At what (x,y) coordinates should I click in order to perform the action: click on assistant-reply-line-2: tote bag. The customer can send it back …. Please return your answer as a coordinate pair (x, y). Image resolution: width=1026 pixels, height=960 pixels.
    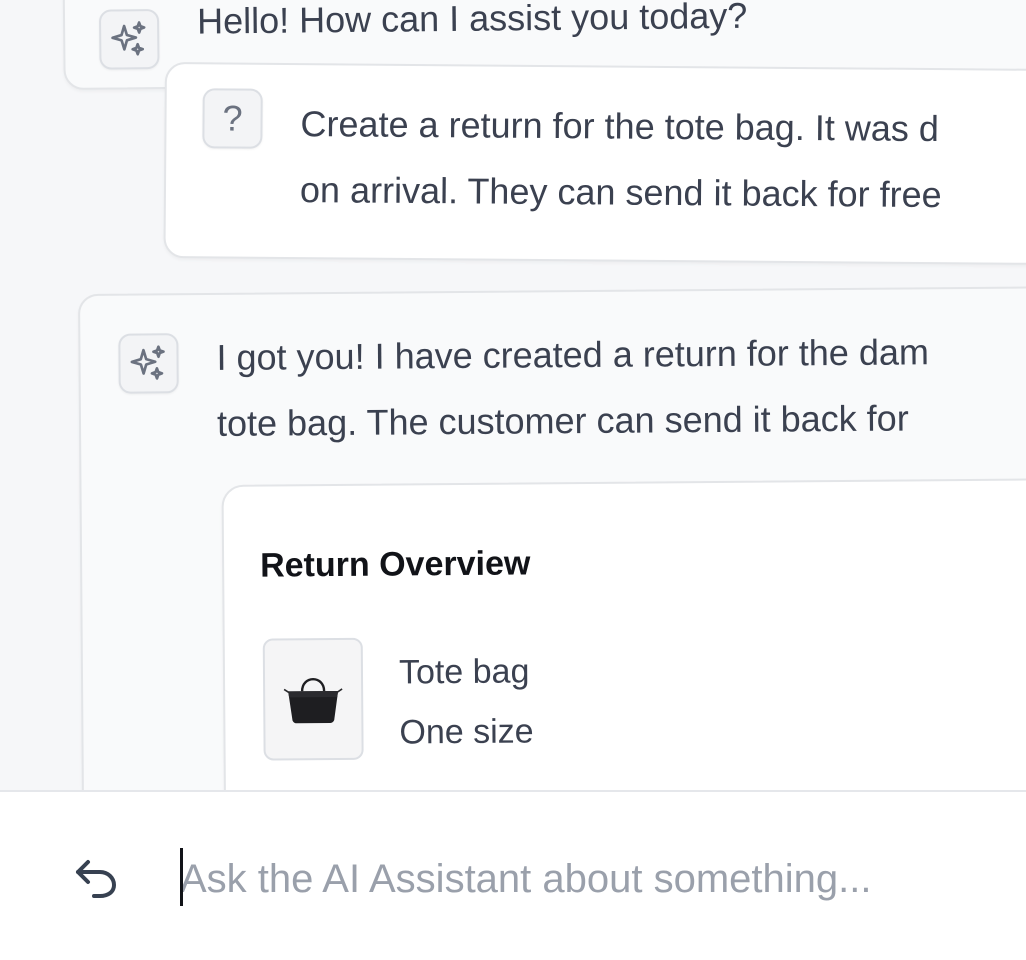
    Looking at the image, I should click on (562, 420).